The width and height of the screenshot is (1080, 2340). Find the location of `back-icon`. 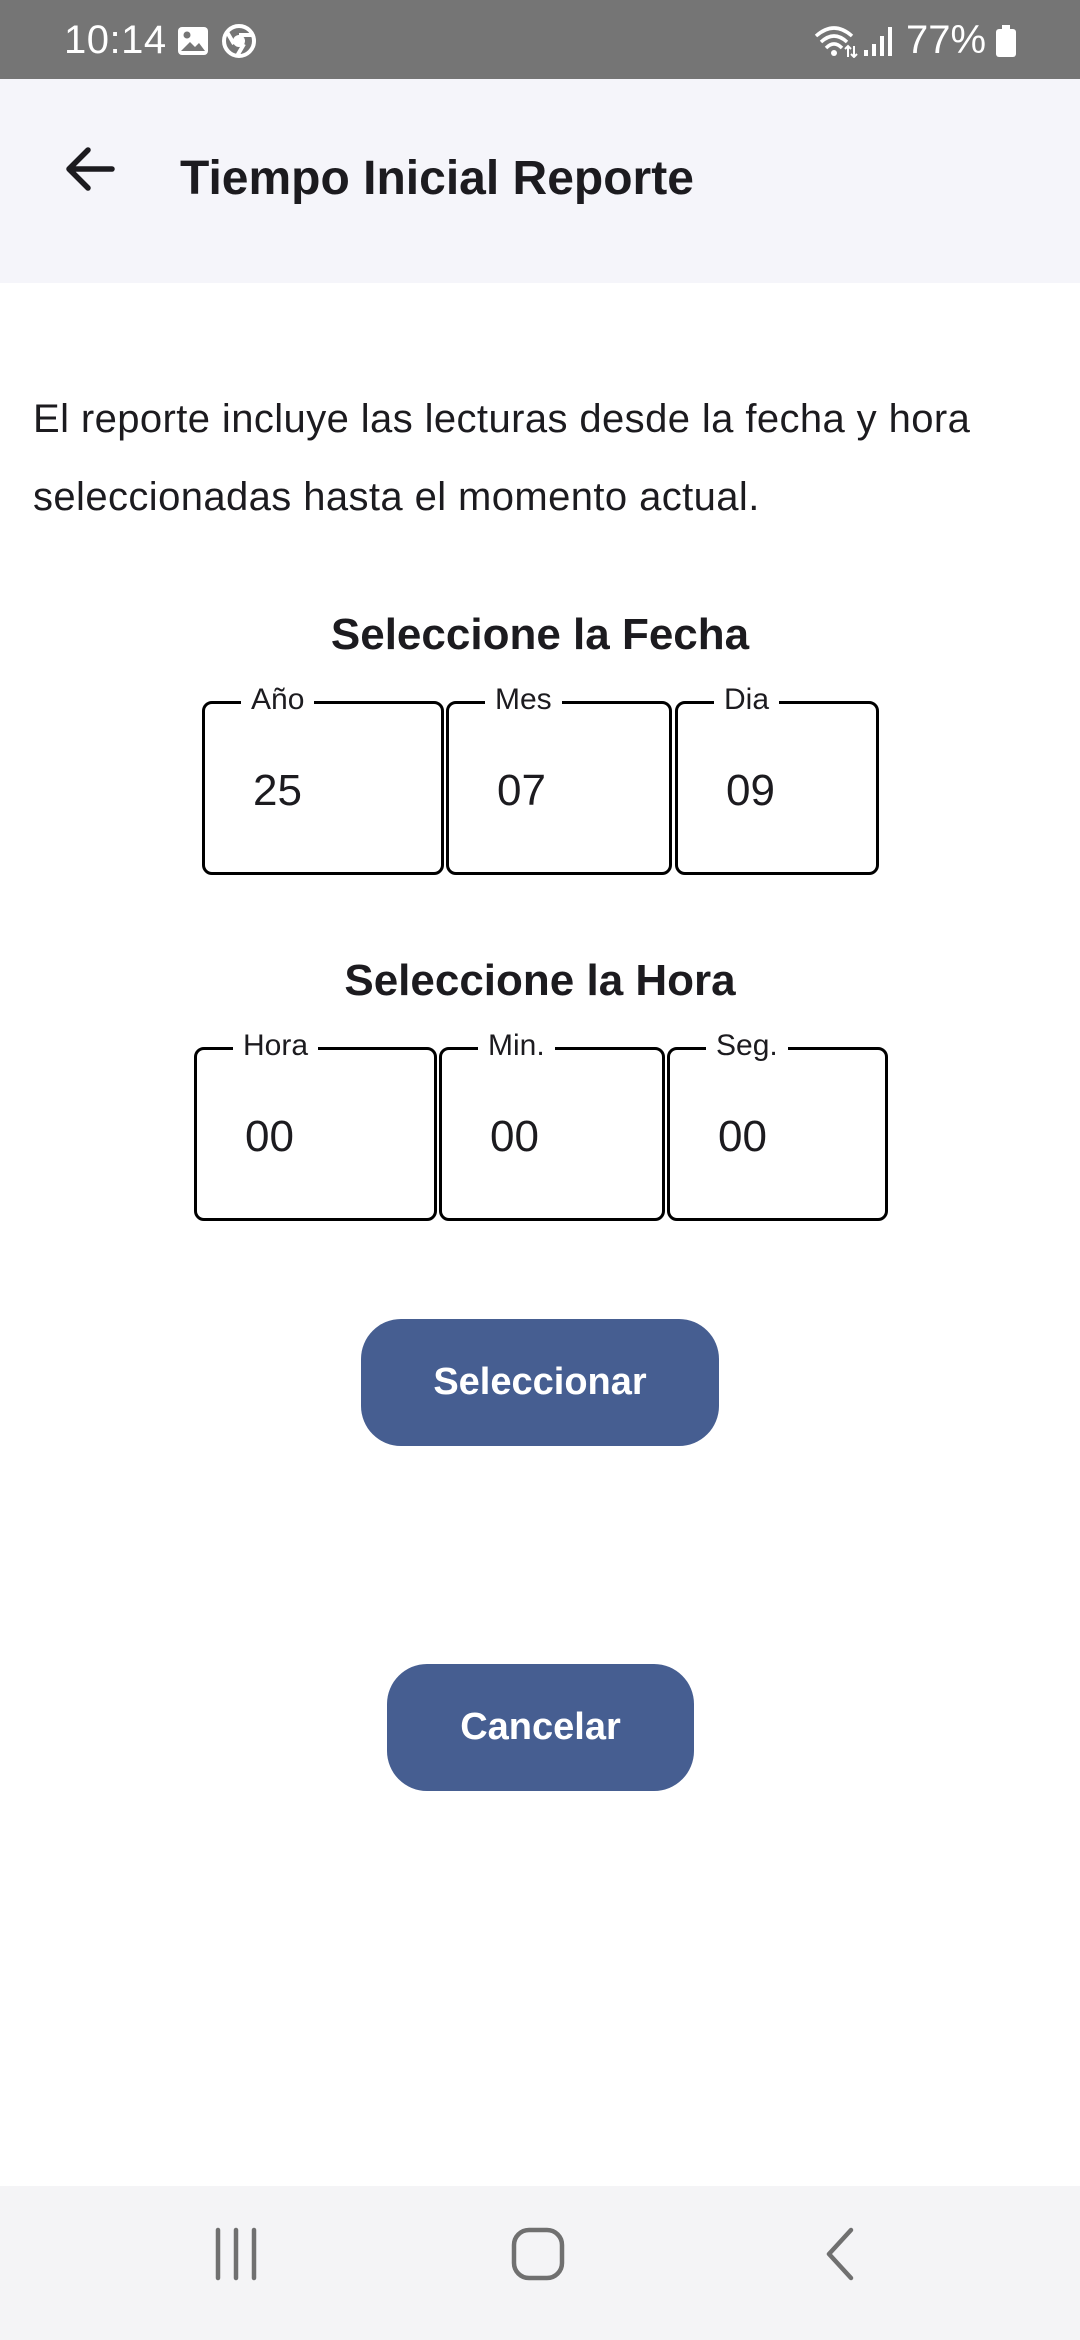

back-icon is located at coordinates (841, 2256).